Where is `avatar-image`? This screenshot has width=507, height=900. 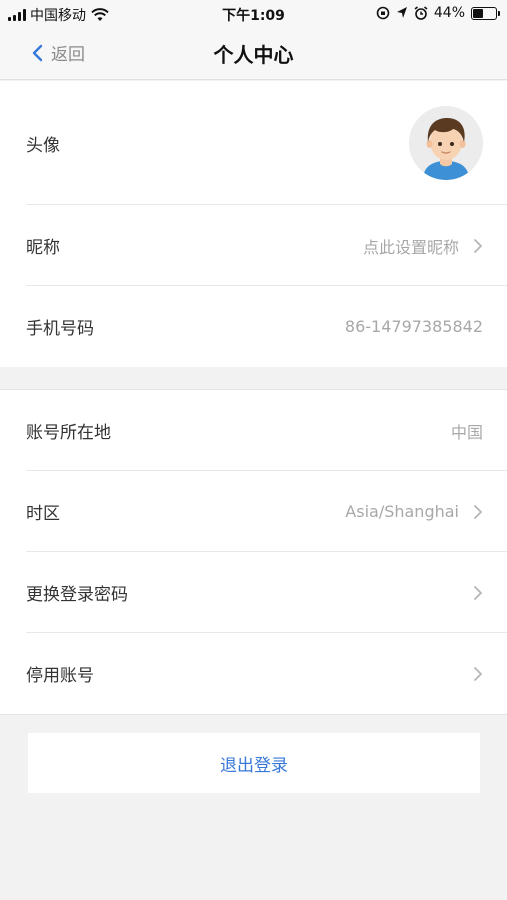 avatar-image is located at coordinates (446, 143).